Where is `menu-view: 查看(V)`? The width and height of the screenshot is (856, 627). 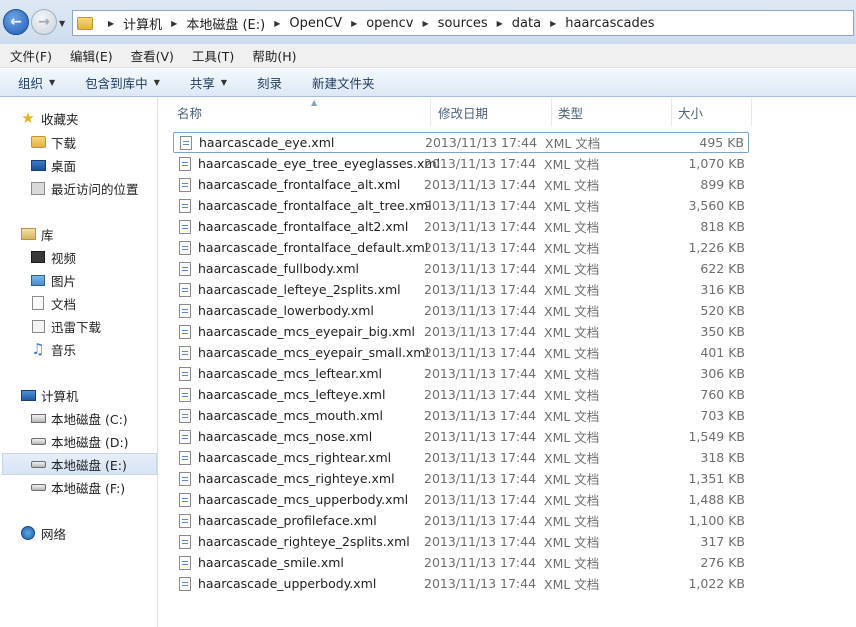
menu-view: 查看(V) is located at coordinates (152, 55).